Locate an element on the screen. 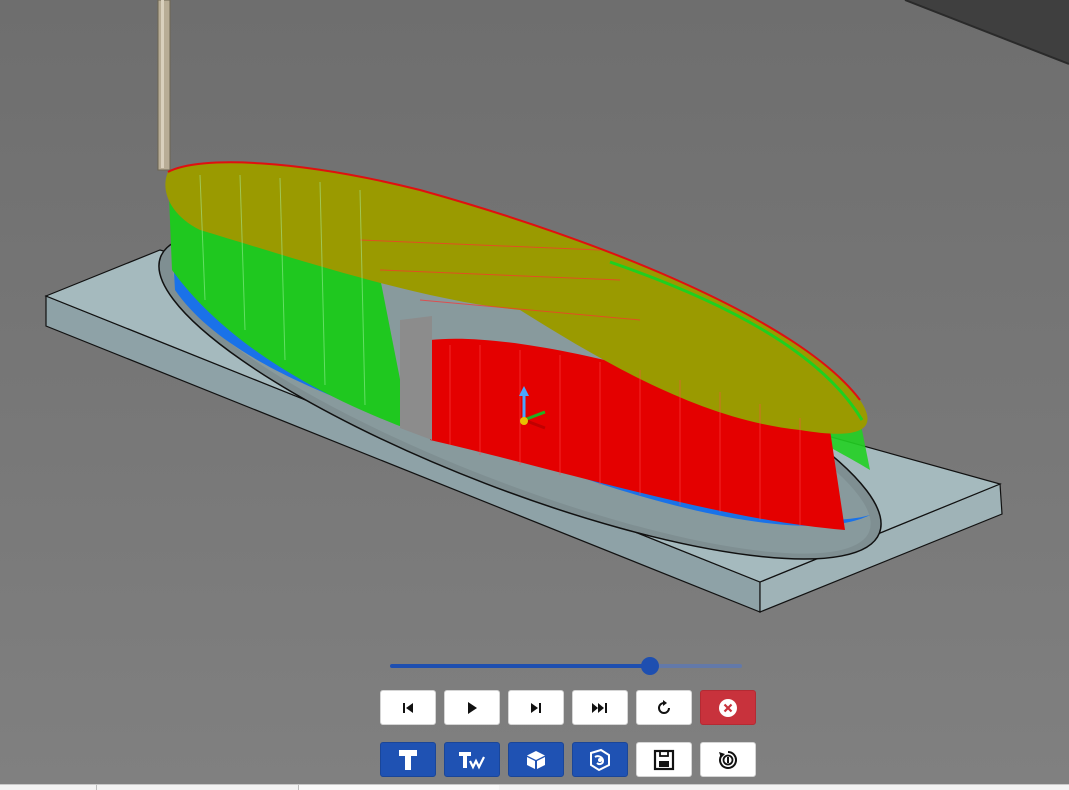 The height and width of the screenshot is (790, 1069). playback-toolbar is located at coordinates (568, 707).